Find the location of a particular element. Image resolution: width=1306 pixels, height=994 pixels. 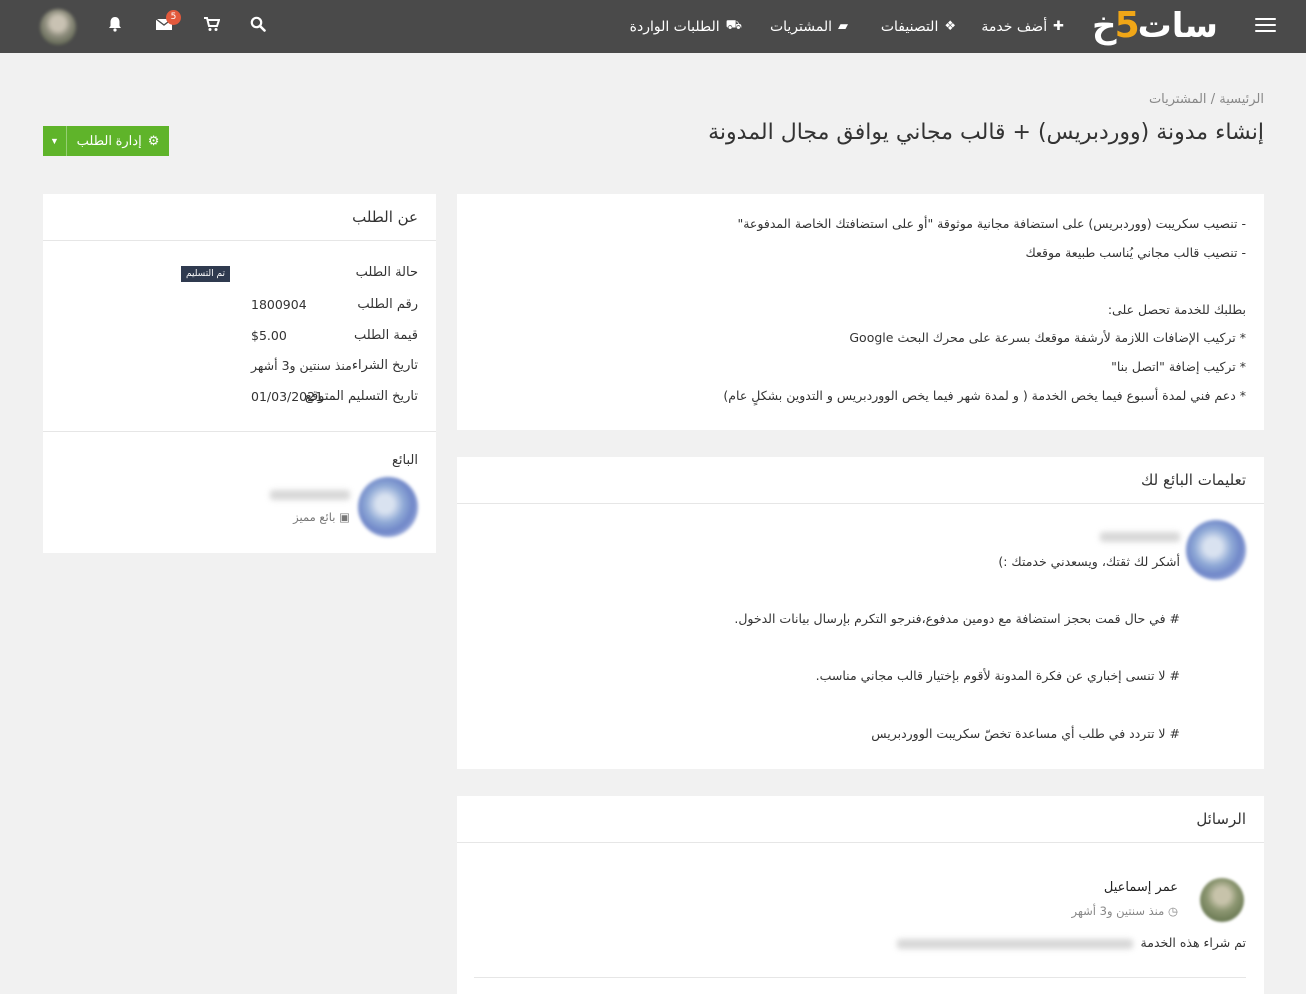

nav-add-service: أضف خدمة ✚ is located at coordinates (1022, 26).